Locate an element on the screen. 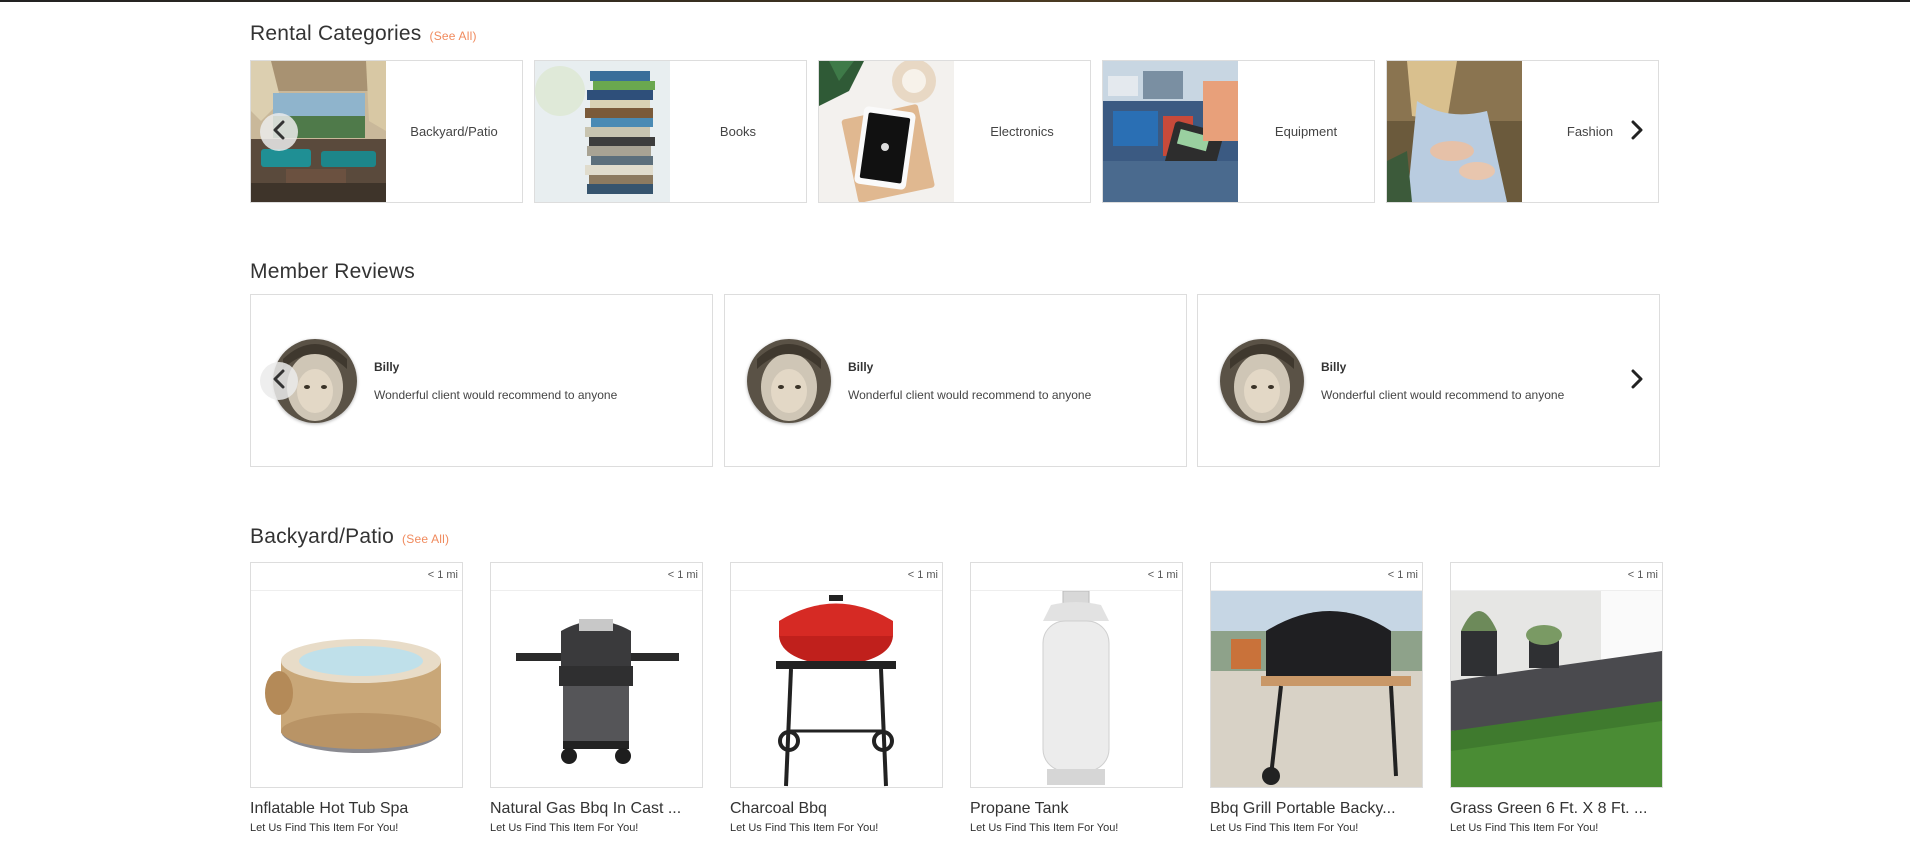  category-label: Electronics is located at coordinates (1022, 131).